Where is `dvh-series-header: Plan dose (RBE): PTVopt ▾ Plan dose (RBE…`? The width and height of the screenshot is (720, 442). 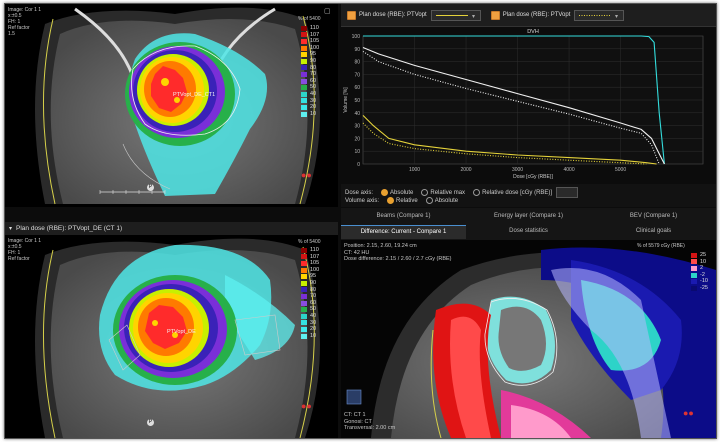
dvh-series-header: Plan dose (RBE): PTVopt ▾ Plan dose (RBE… is located at coordinates (528, 15).